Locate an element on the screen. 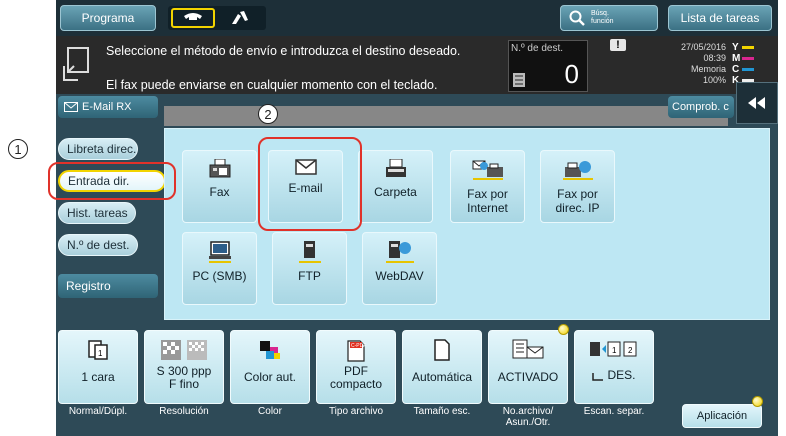 The height and width of the screenshot is (436, 786). setting-color-caption: Color is located at coordinates (270, 411).